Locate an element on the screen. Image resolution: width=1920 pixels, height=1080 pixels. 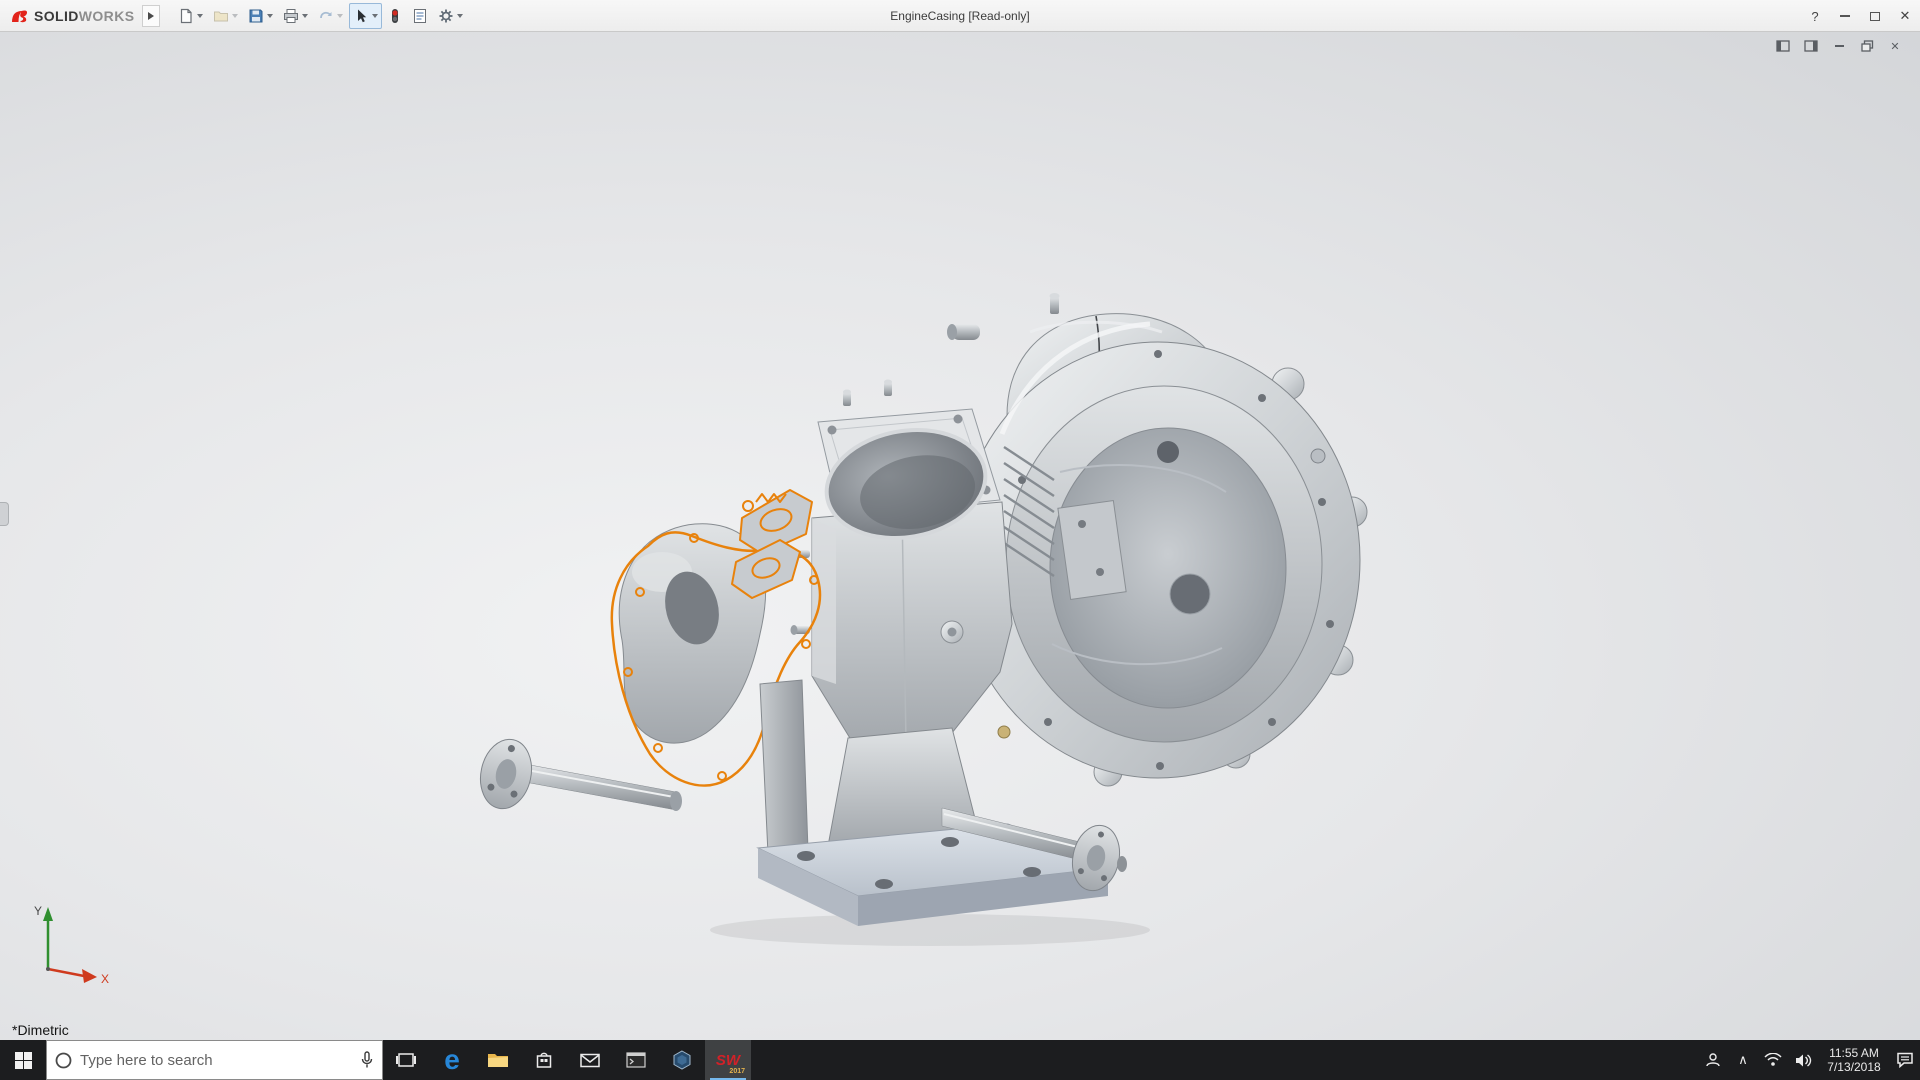
search-icon is located at coordinates (63, 1060).